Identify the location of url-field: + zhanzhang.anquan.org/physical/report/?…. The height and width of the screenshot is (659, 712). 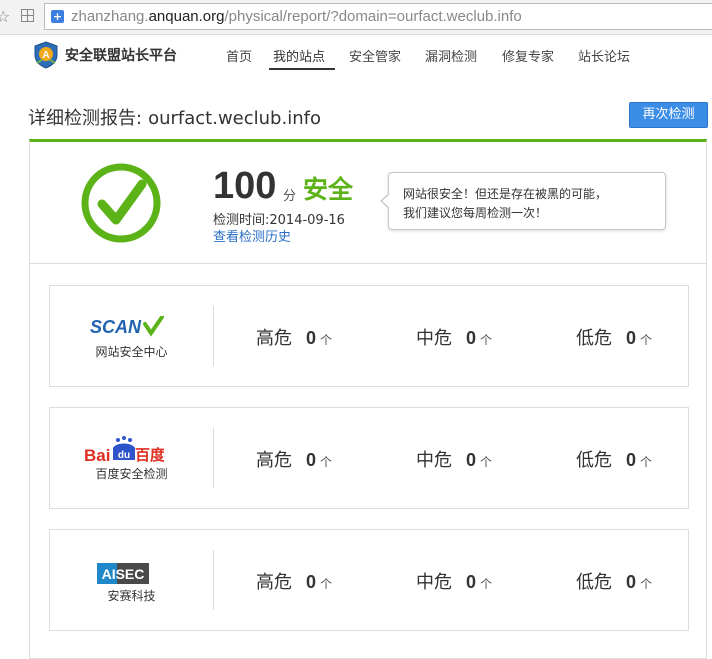
(378, 16).